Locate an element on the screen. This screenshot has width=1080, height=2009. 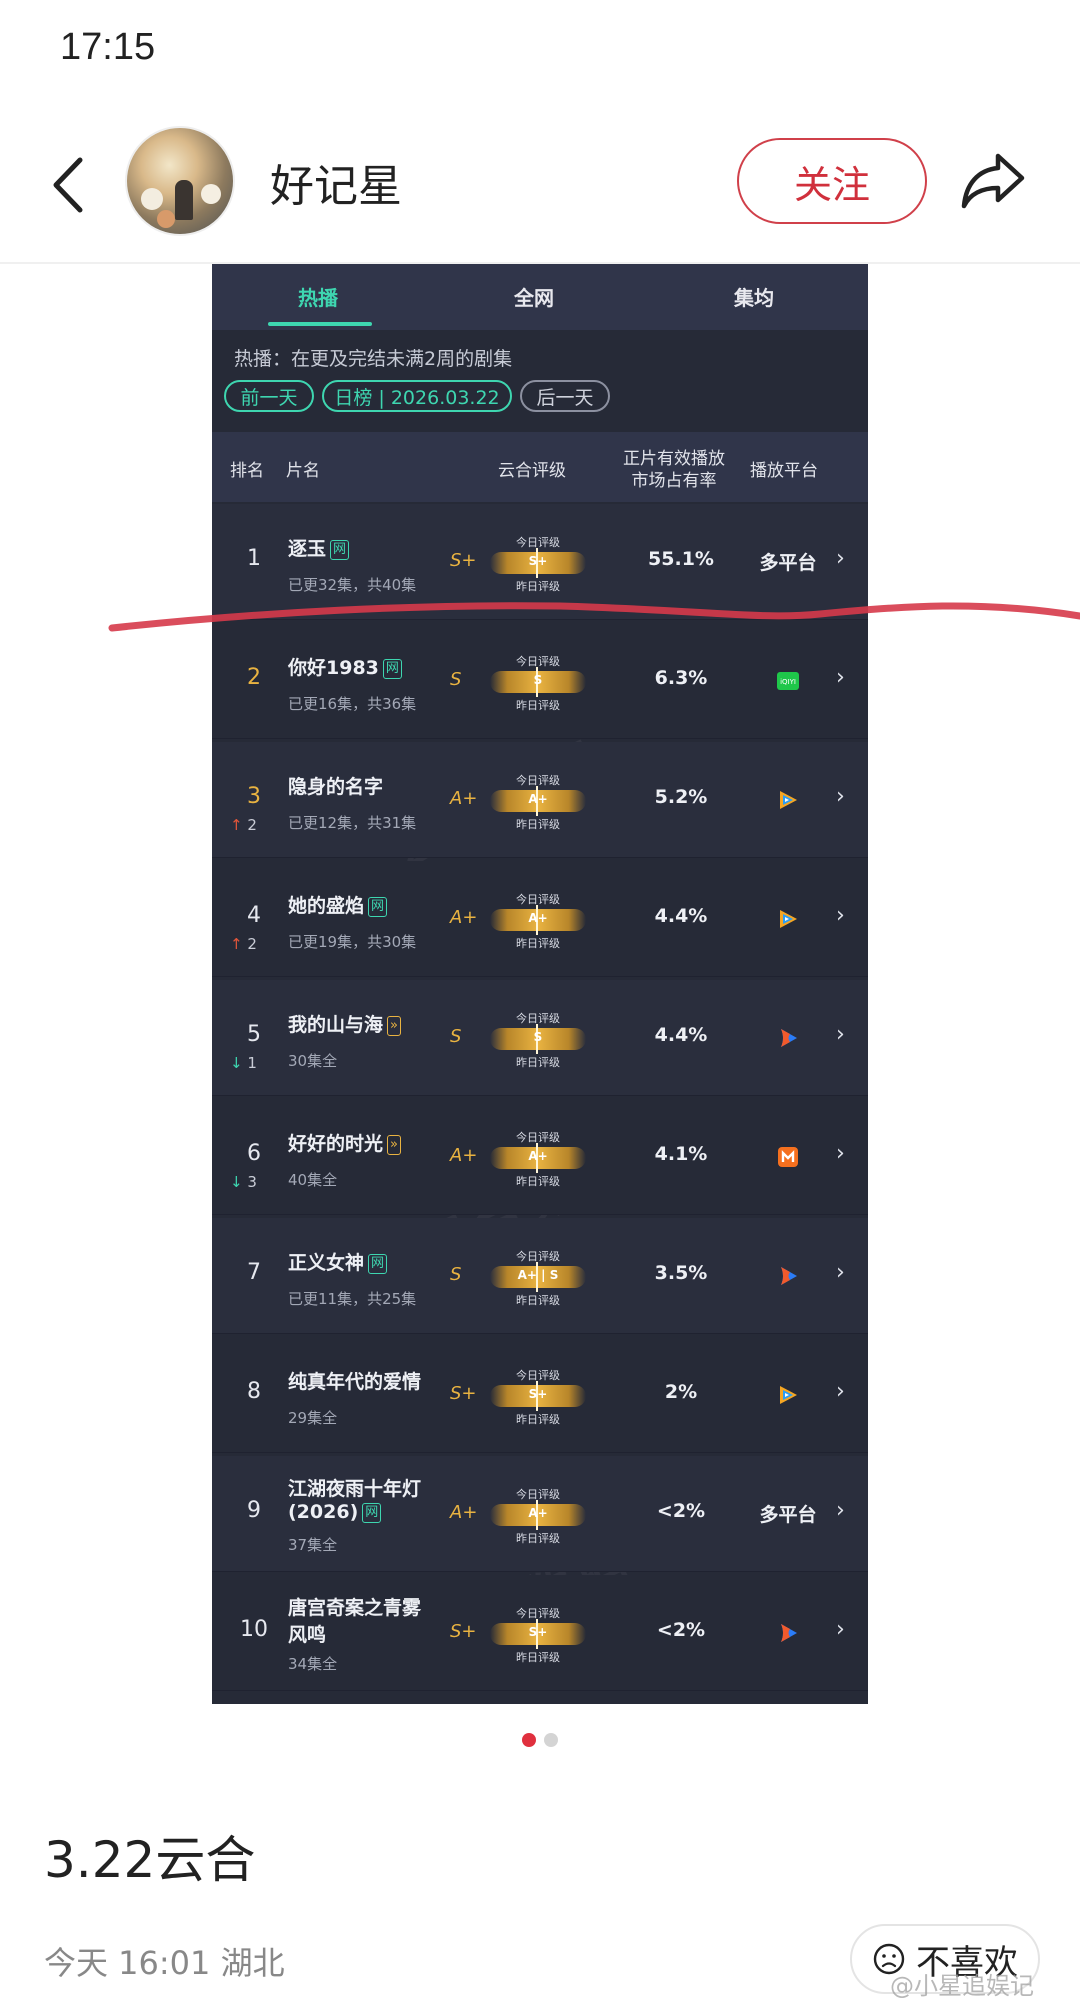
series-title: 逐玉网 is located at coordinates (319, 547).